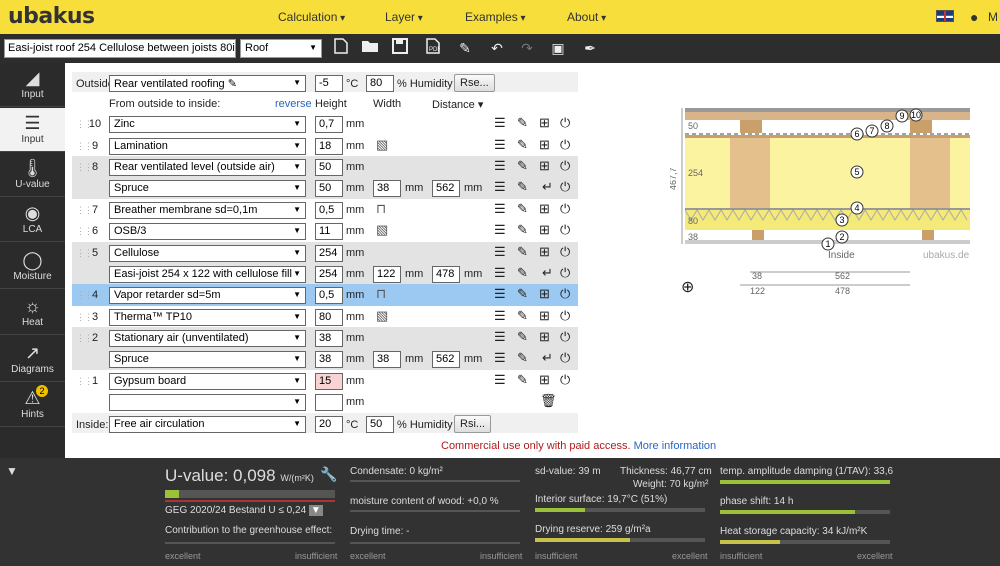 The height and width of the screenshot is (566, 1000). Describe the element at coordinates (329, 231) in the screenshot. I see `layer-height-input: 11` at that location.